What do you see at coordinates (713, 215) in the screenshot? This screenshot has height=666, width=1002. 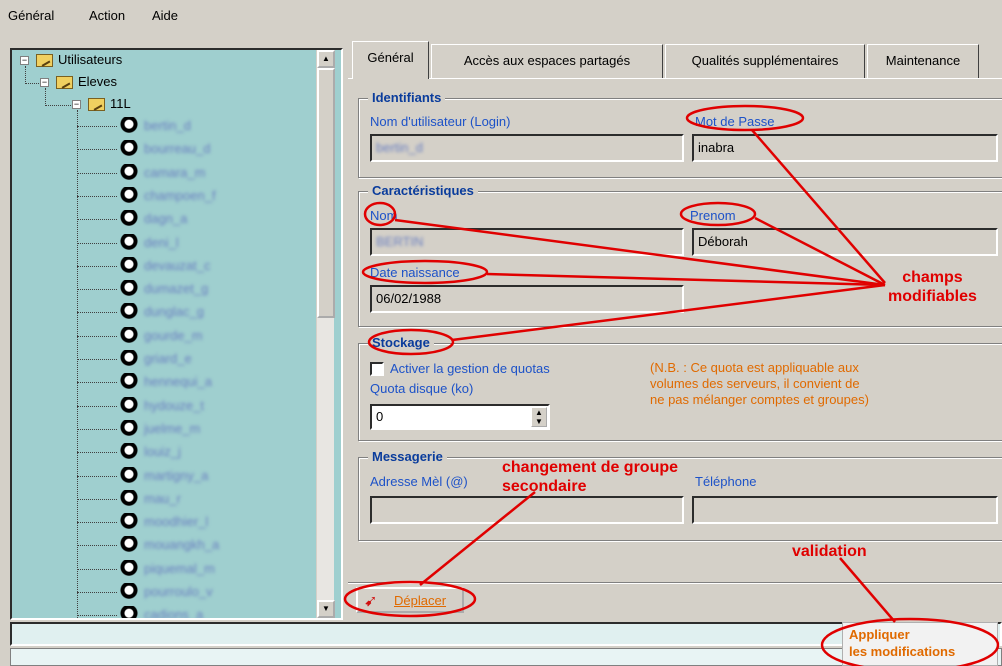 I see `prenom-label: Prenom` at bounding box center [713, 215].